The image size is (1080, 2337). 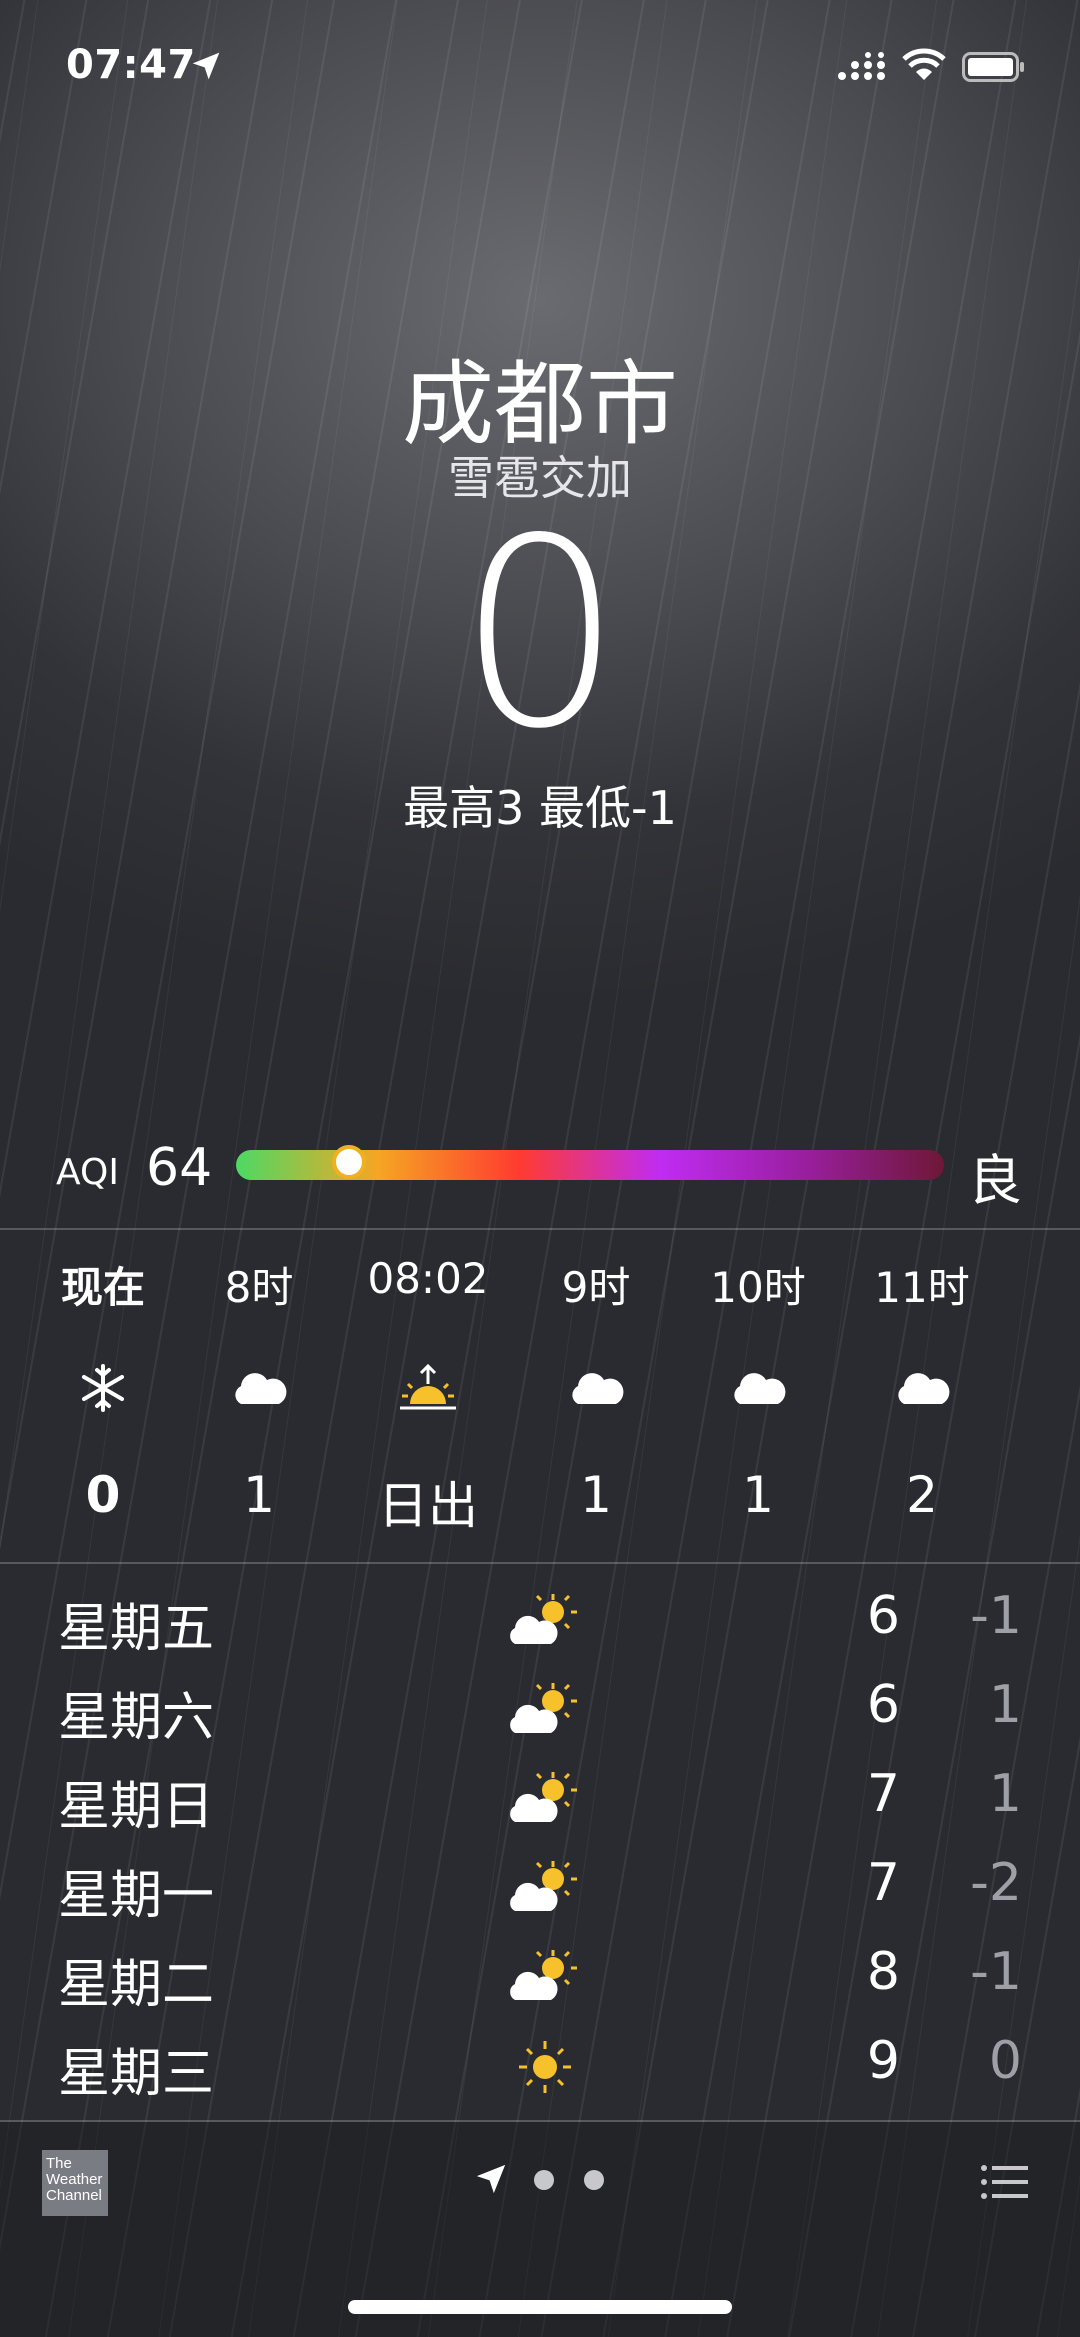 I want to click on day-name: 星期三, so click(x=136, y=2074).